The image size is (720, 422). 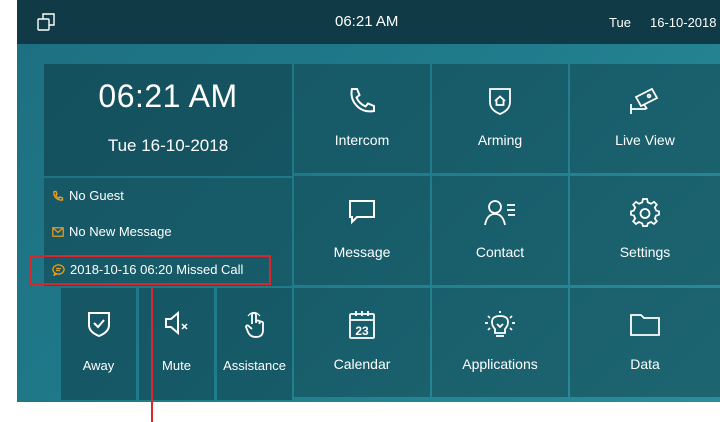 I want to click on tile-arming: Arming, so click(x=500, y=118).